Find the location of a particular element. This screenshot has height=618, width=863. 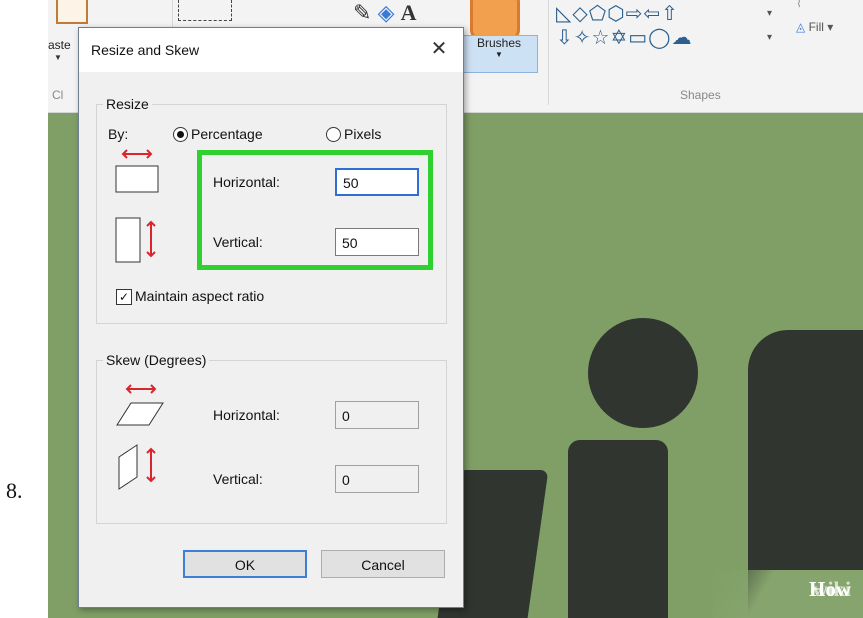

brush-icon is located at coordinates (495, 20).